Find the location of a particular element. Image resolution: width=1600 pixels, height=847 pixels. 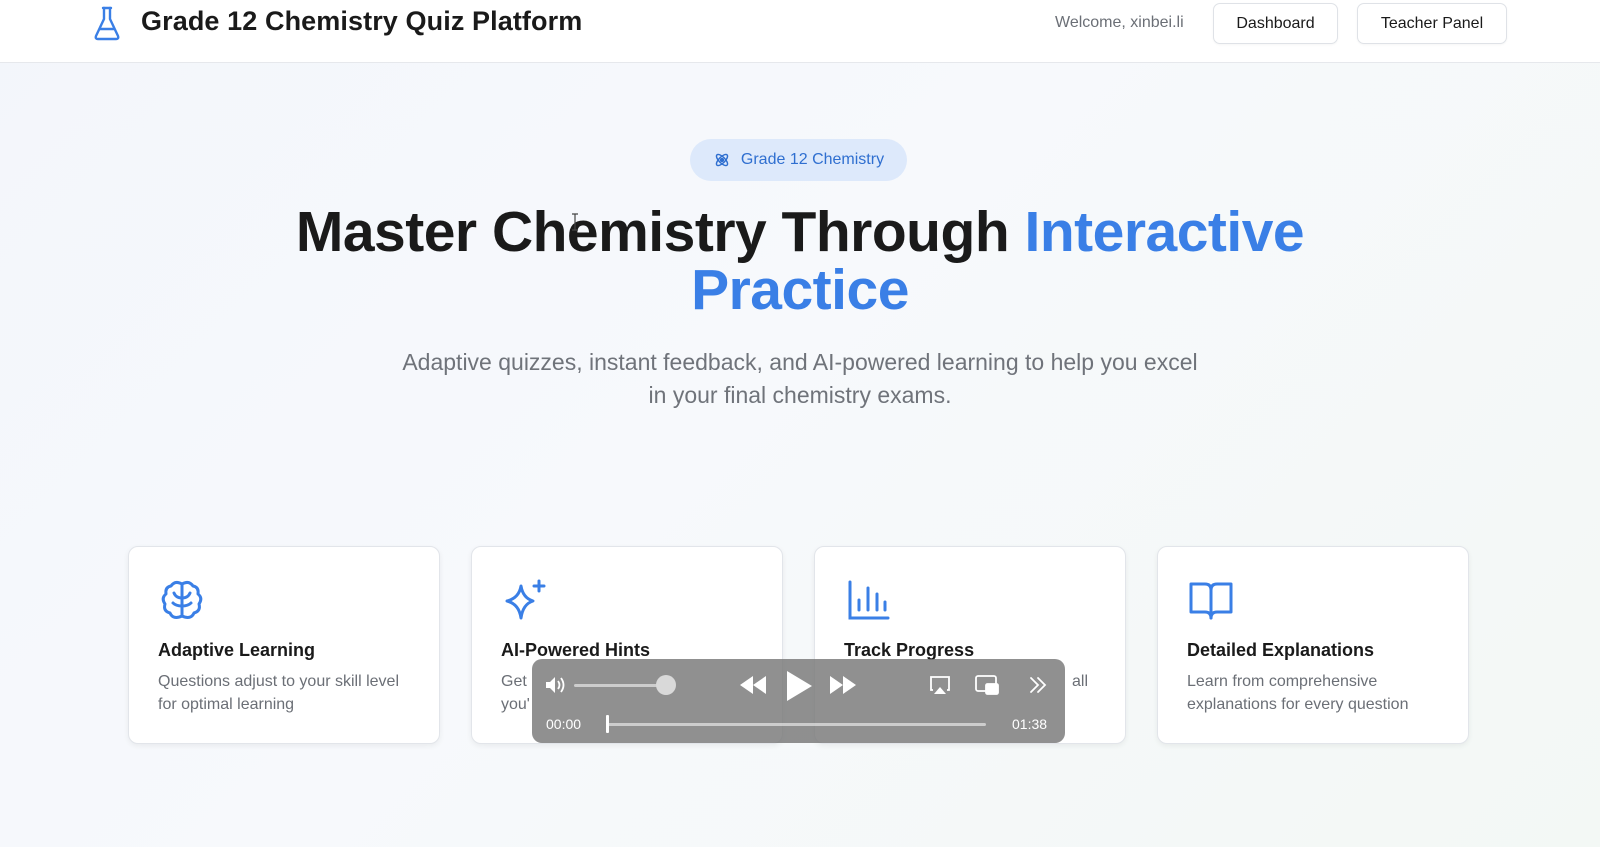

feature-description-fragment: all is located at coordinates (1080, 681).